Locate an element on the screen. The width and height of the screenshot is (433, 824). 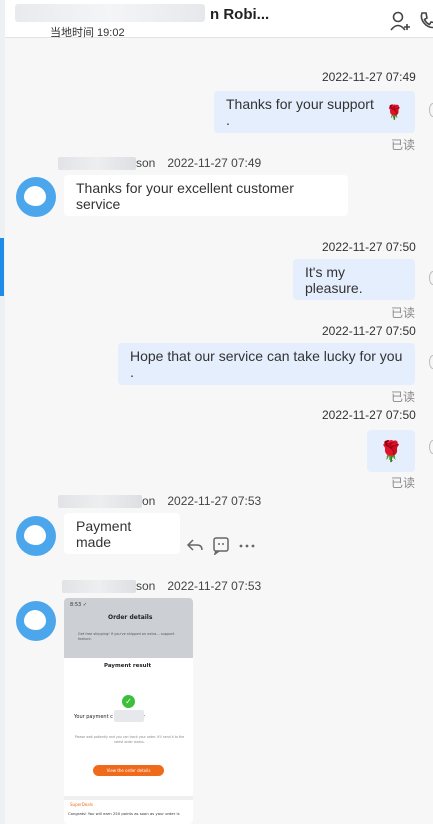
sender-line: son 2022-11-27 07:49 is located at coordinates (198, 163).